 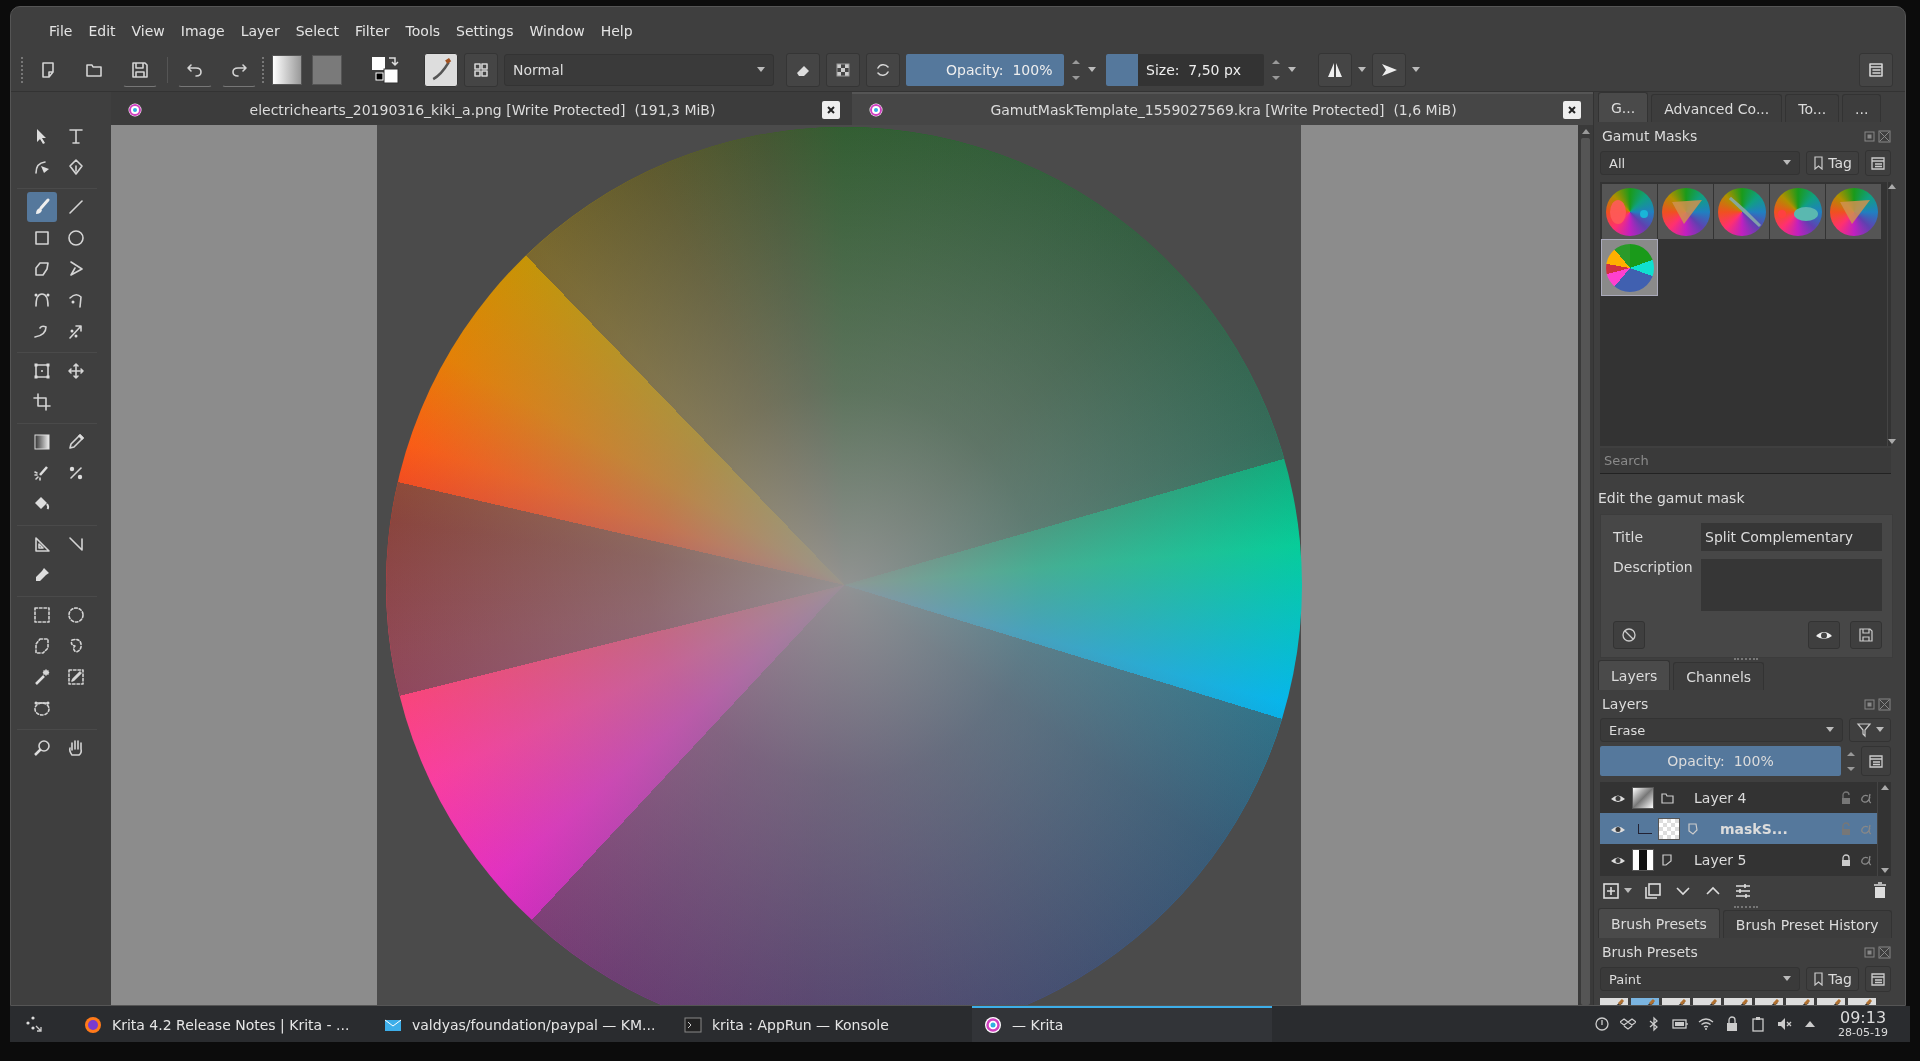 What do you see at coordinates (1643, 859) in the screenshot?
I see `layer-thumbnail` at bounding box center [1643, 859].